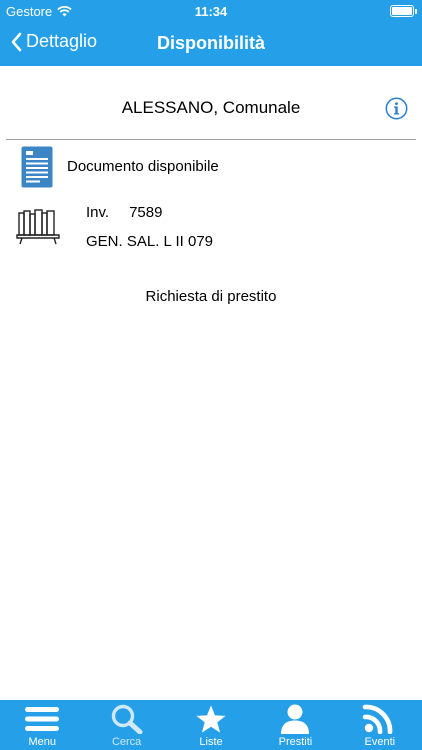 The image size is (422, 750). Describe the element at coordinates (211, 742) in the screenshot. I see `tab-label: Liste` at that location.